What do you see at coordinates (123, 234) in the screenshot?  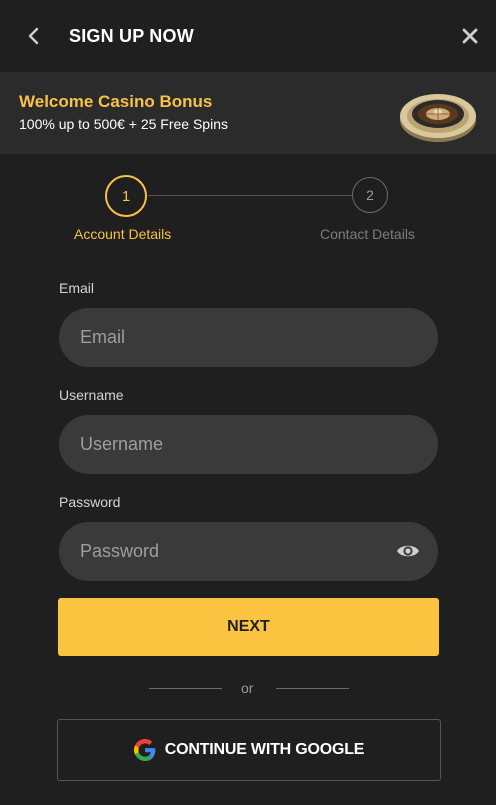 I see `step-1-label: Account Details` at bounding box center [123, 234].